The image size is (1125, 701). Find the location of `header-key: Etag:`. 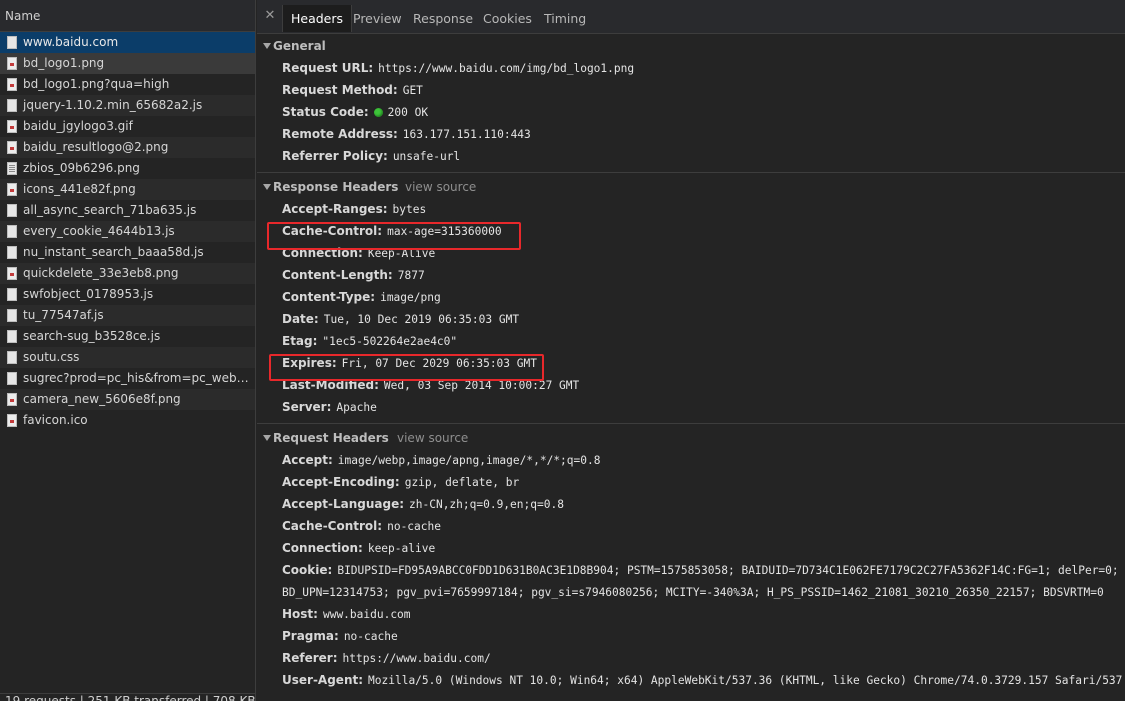

header-key: Etag: is located at coordinates (300, 341).